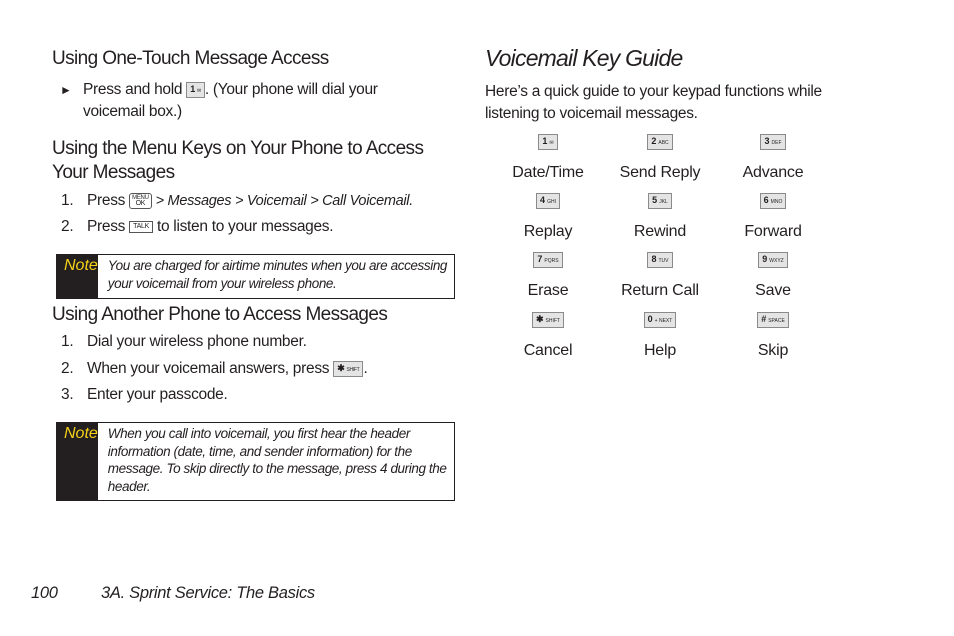 This screenshot has height=636, width=954. I want to click on heading-another-phone: Using Another Phone to Access Messages, so click(220, 314).